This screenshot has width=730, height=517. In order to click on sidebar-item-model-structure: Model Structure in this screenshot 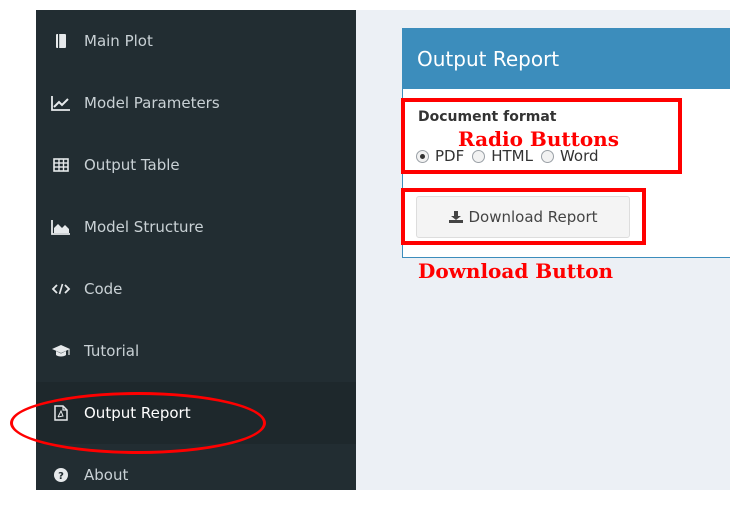, I will do `click(196, 227)`.